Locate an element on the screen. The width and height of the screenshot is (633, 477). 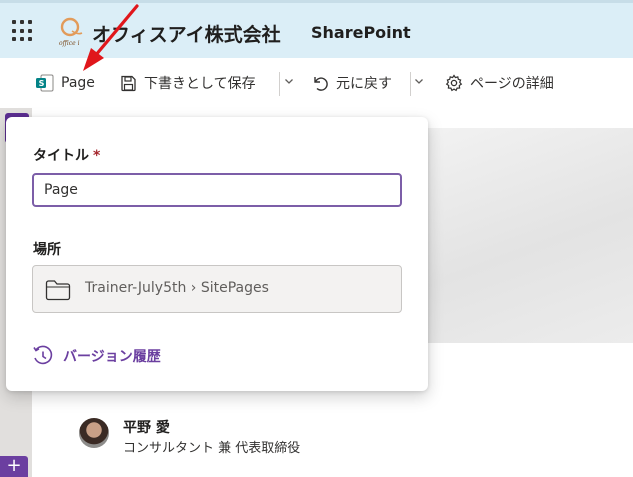
required-marker: * is located at coordinates (97, 156).